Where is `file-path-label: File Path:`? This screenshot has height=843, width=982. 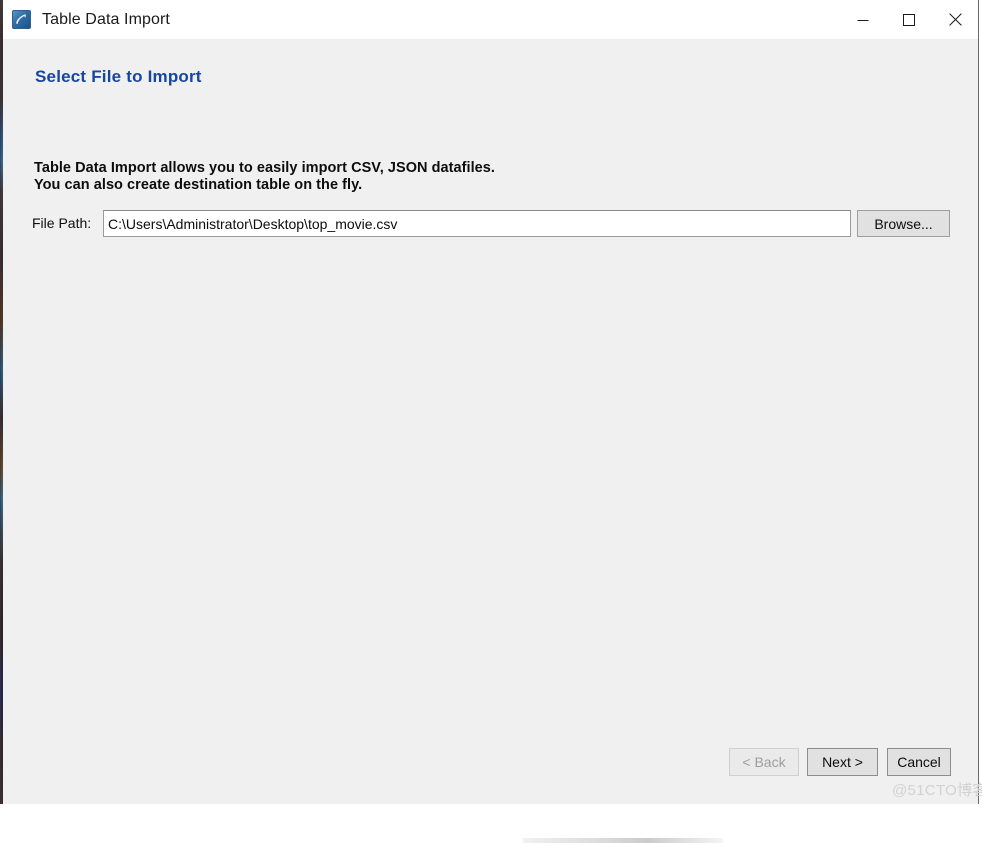
file-path-label: File Path: is located at coordinates (62, 223).